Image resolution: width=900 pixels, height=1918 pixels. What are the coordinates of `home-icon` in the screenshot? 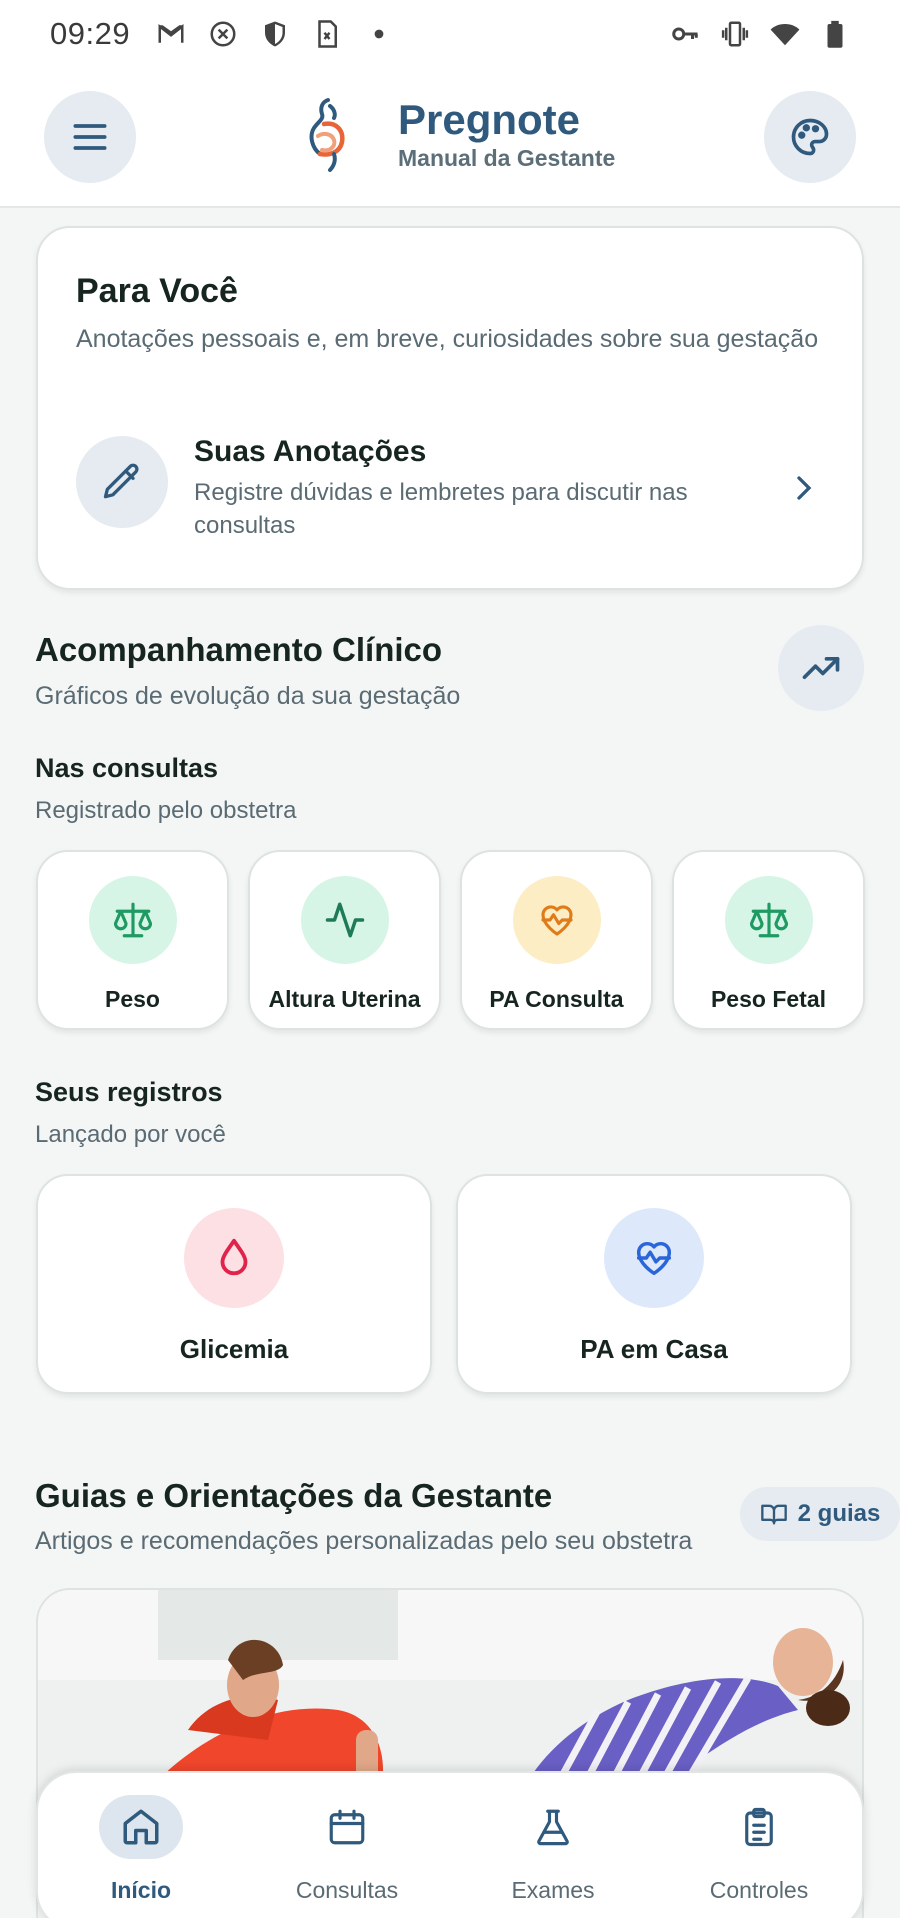 It's located at (141, 1827).